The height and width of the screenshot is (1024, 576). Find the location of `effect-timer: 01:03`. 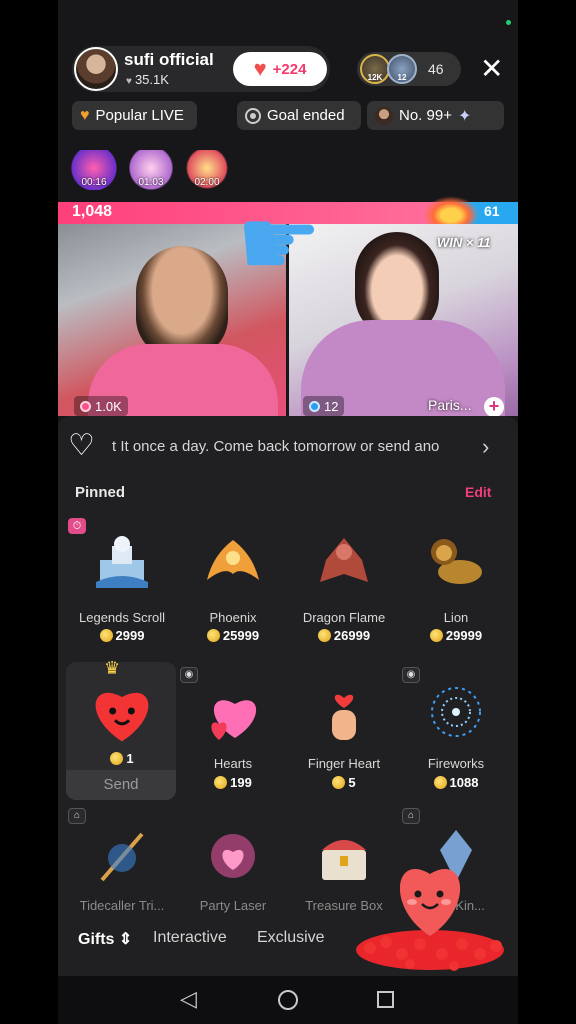

effect-timer: 01:03 is located at coordinates (151, 182).